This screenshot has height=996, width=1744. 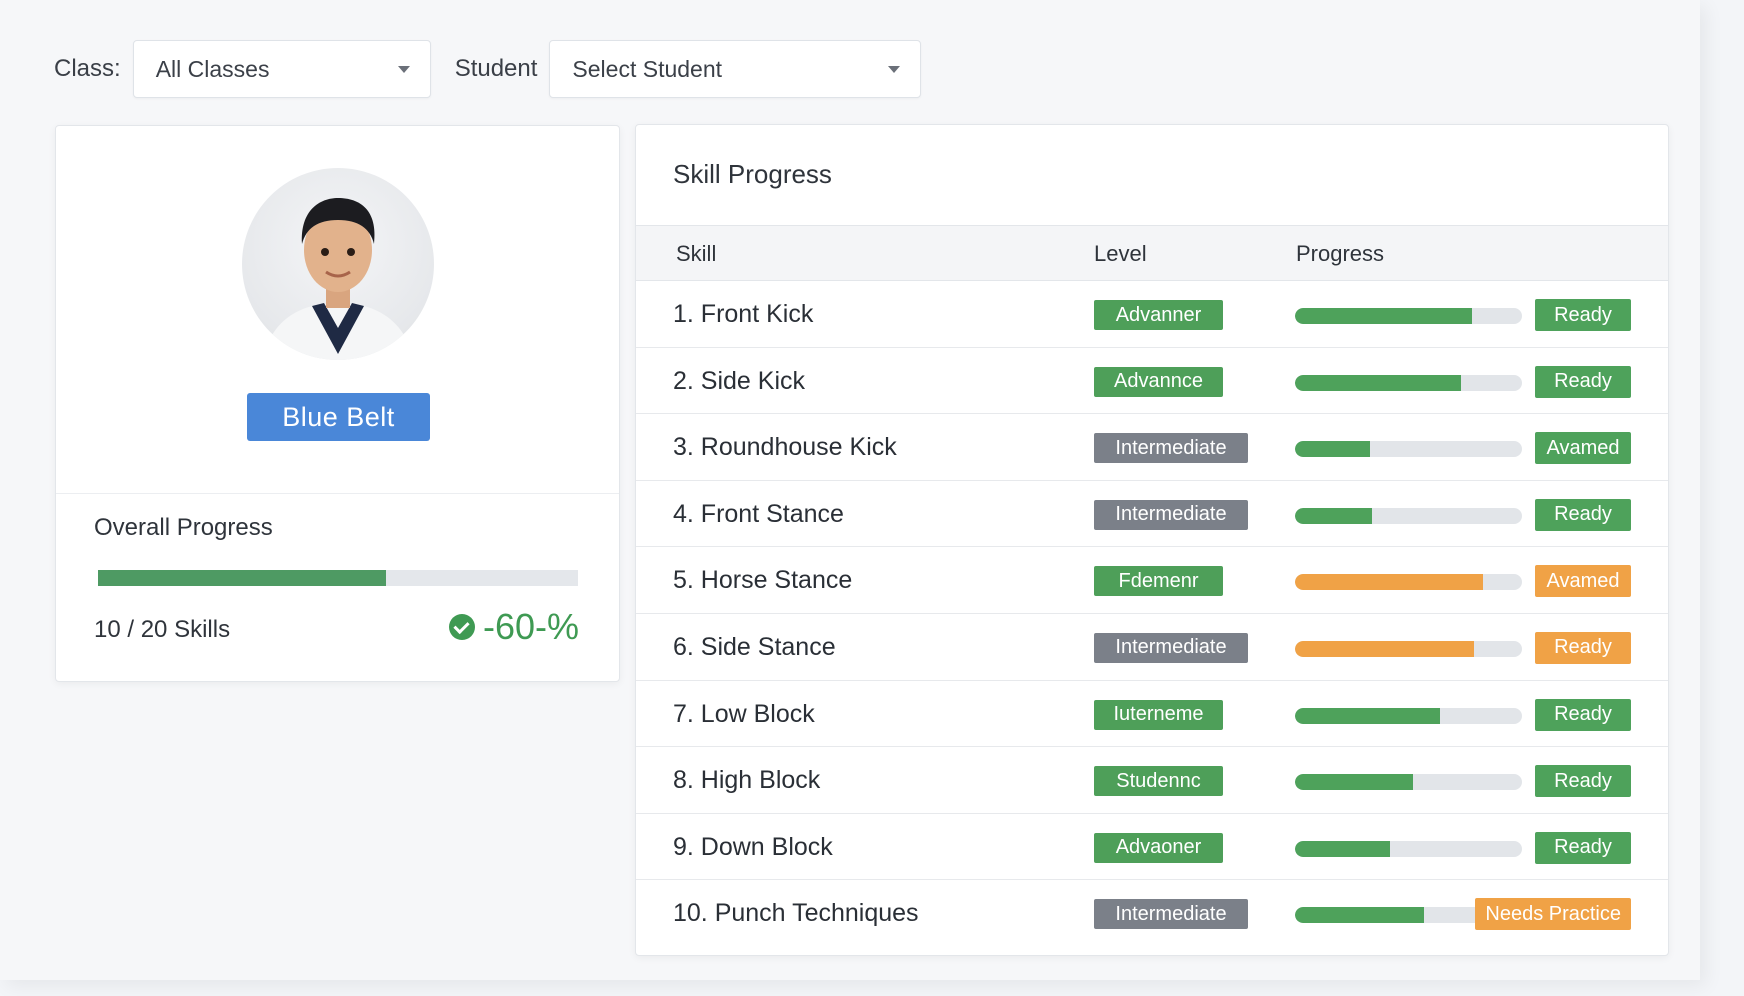 I want to click on table-row: 9. Down Block Advaoner Ready, so click(x=1152, y=847).